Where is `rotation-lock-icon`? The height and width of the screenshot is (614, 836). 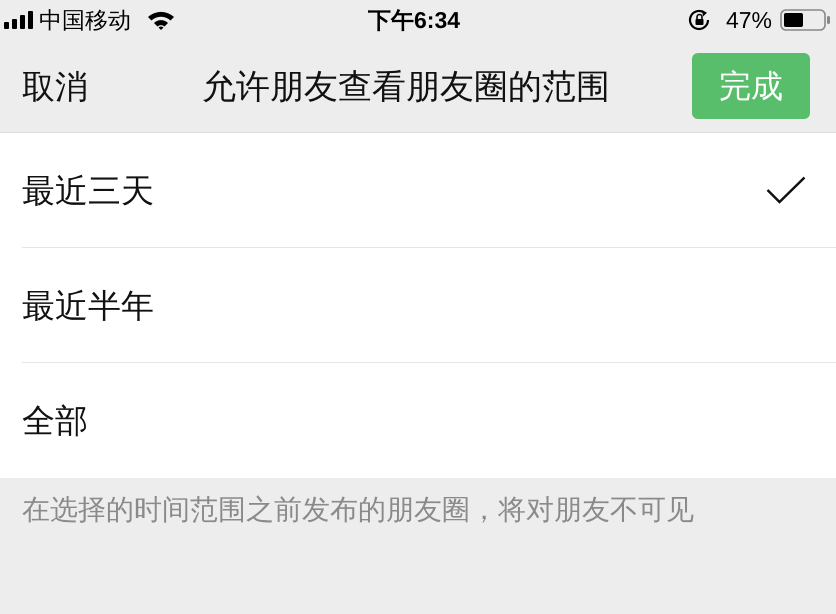 rotation-lock-icon is located at coordinates (700, 20).